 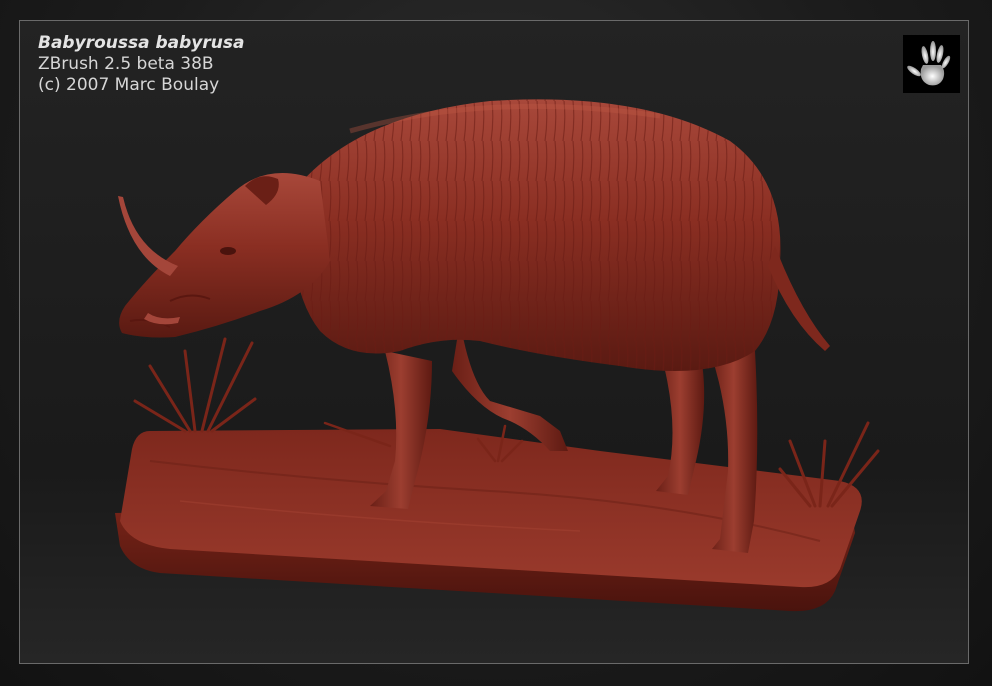 What do you see at coordinates (195, 385) in the screenshot?
I see `grass-tuft-left` at bounding box center [195, 385].